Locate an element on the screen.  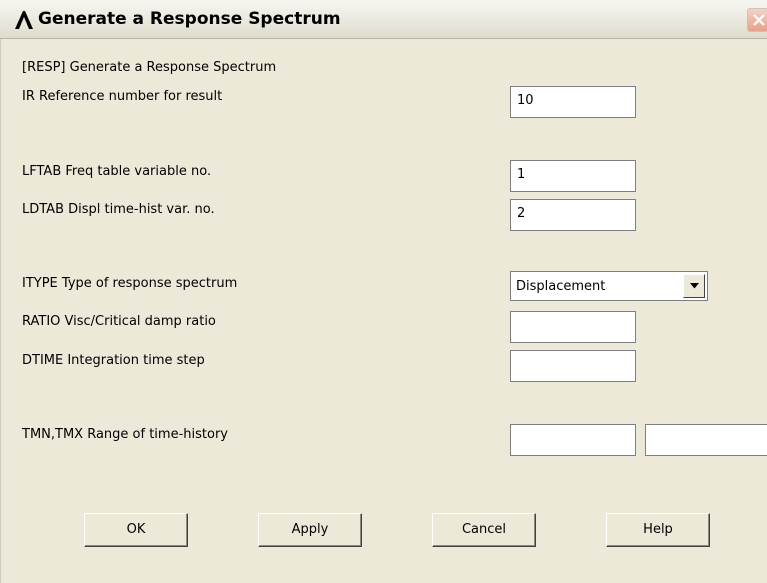
ratio-input is located at coordinates (573, 327).